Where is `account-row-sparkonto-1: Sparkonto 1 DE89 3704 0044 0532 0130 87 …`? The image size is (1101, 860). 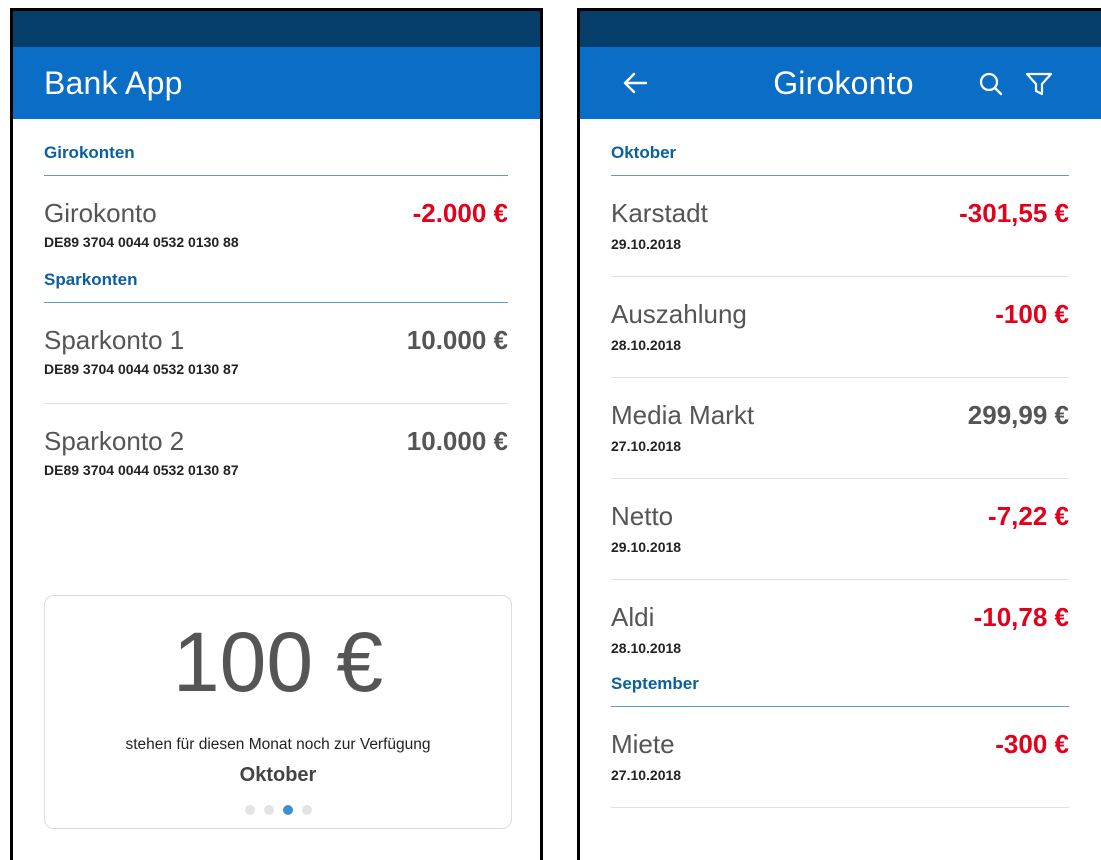 account-row-sparkonto-1: Sparkonto 1 DE89 3704 0044 0532 0130 87 … is located at coordinates (276, 353).